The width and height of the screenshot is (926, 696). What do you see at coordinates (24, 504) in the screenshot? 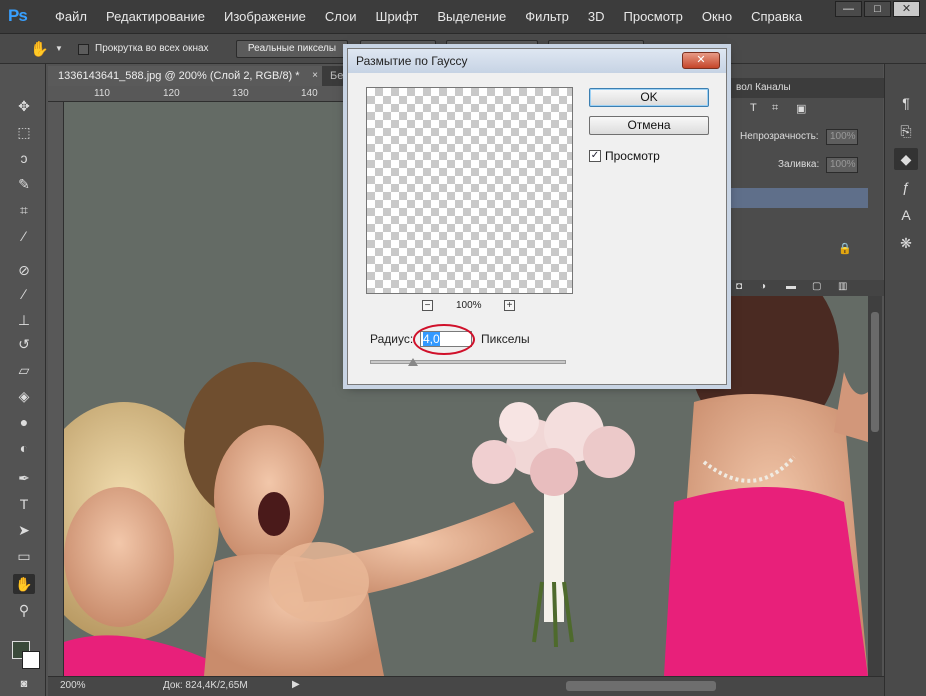
I see `type-tool-icon: T` at bounding box center [24, 504].